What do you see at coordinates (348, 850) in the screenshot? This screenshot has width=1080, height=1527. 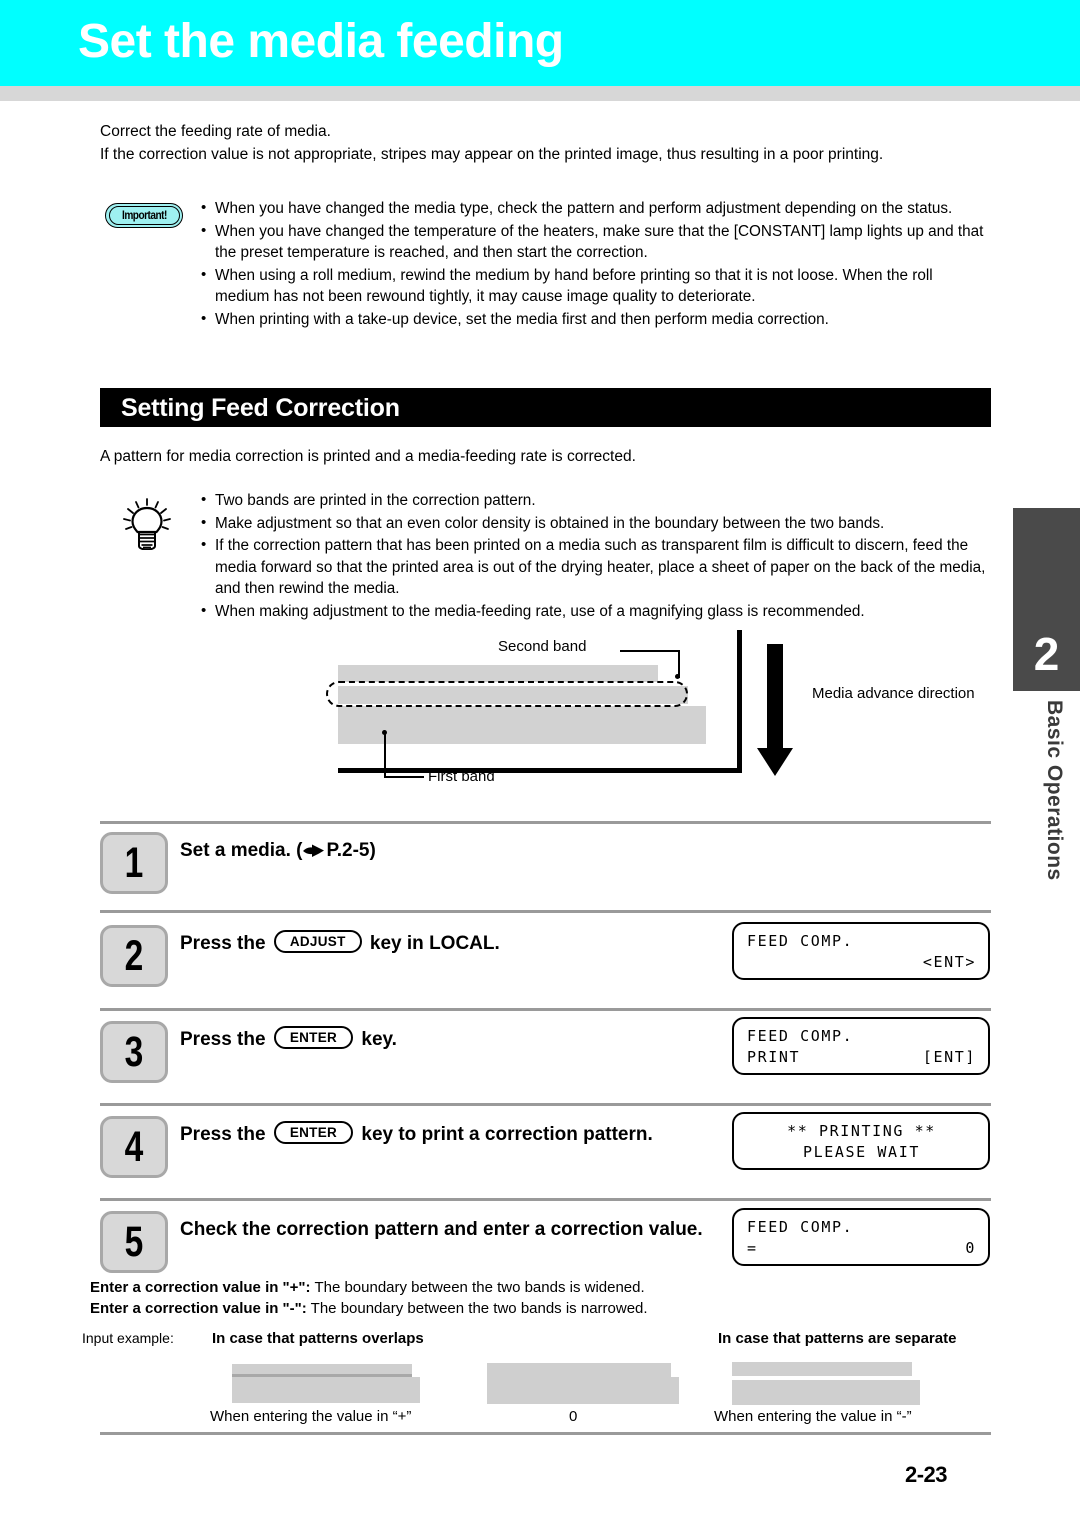 I see `step-page-reference: P.2-5` at bounding box center [348, 850].